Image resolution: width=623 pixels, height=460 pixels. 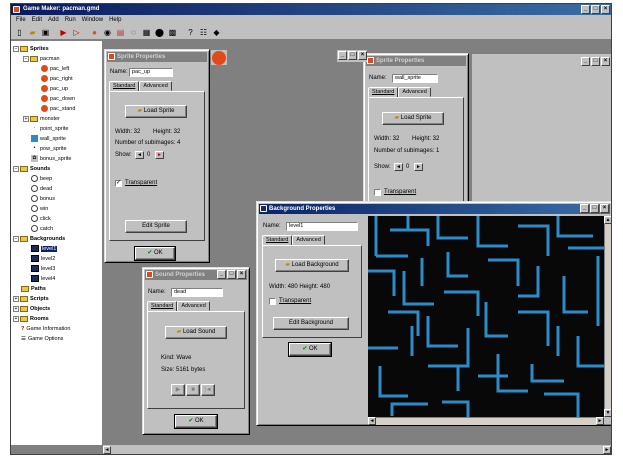 I want to click on open-icon: ▰, so click(x=32, y=32).